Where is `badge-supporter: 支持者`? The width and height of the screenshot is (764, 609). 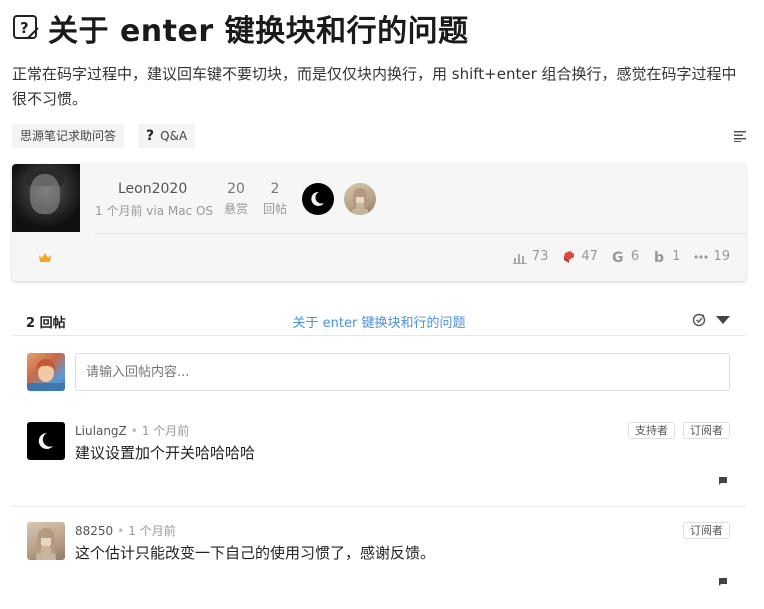 badge-supporter: 支持者 is located at coordinates (651, 430).